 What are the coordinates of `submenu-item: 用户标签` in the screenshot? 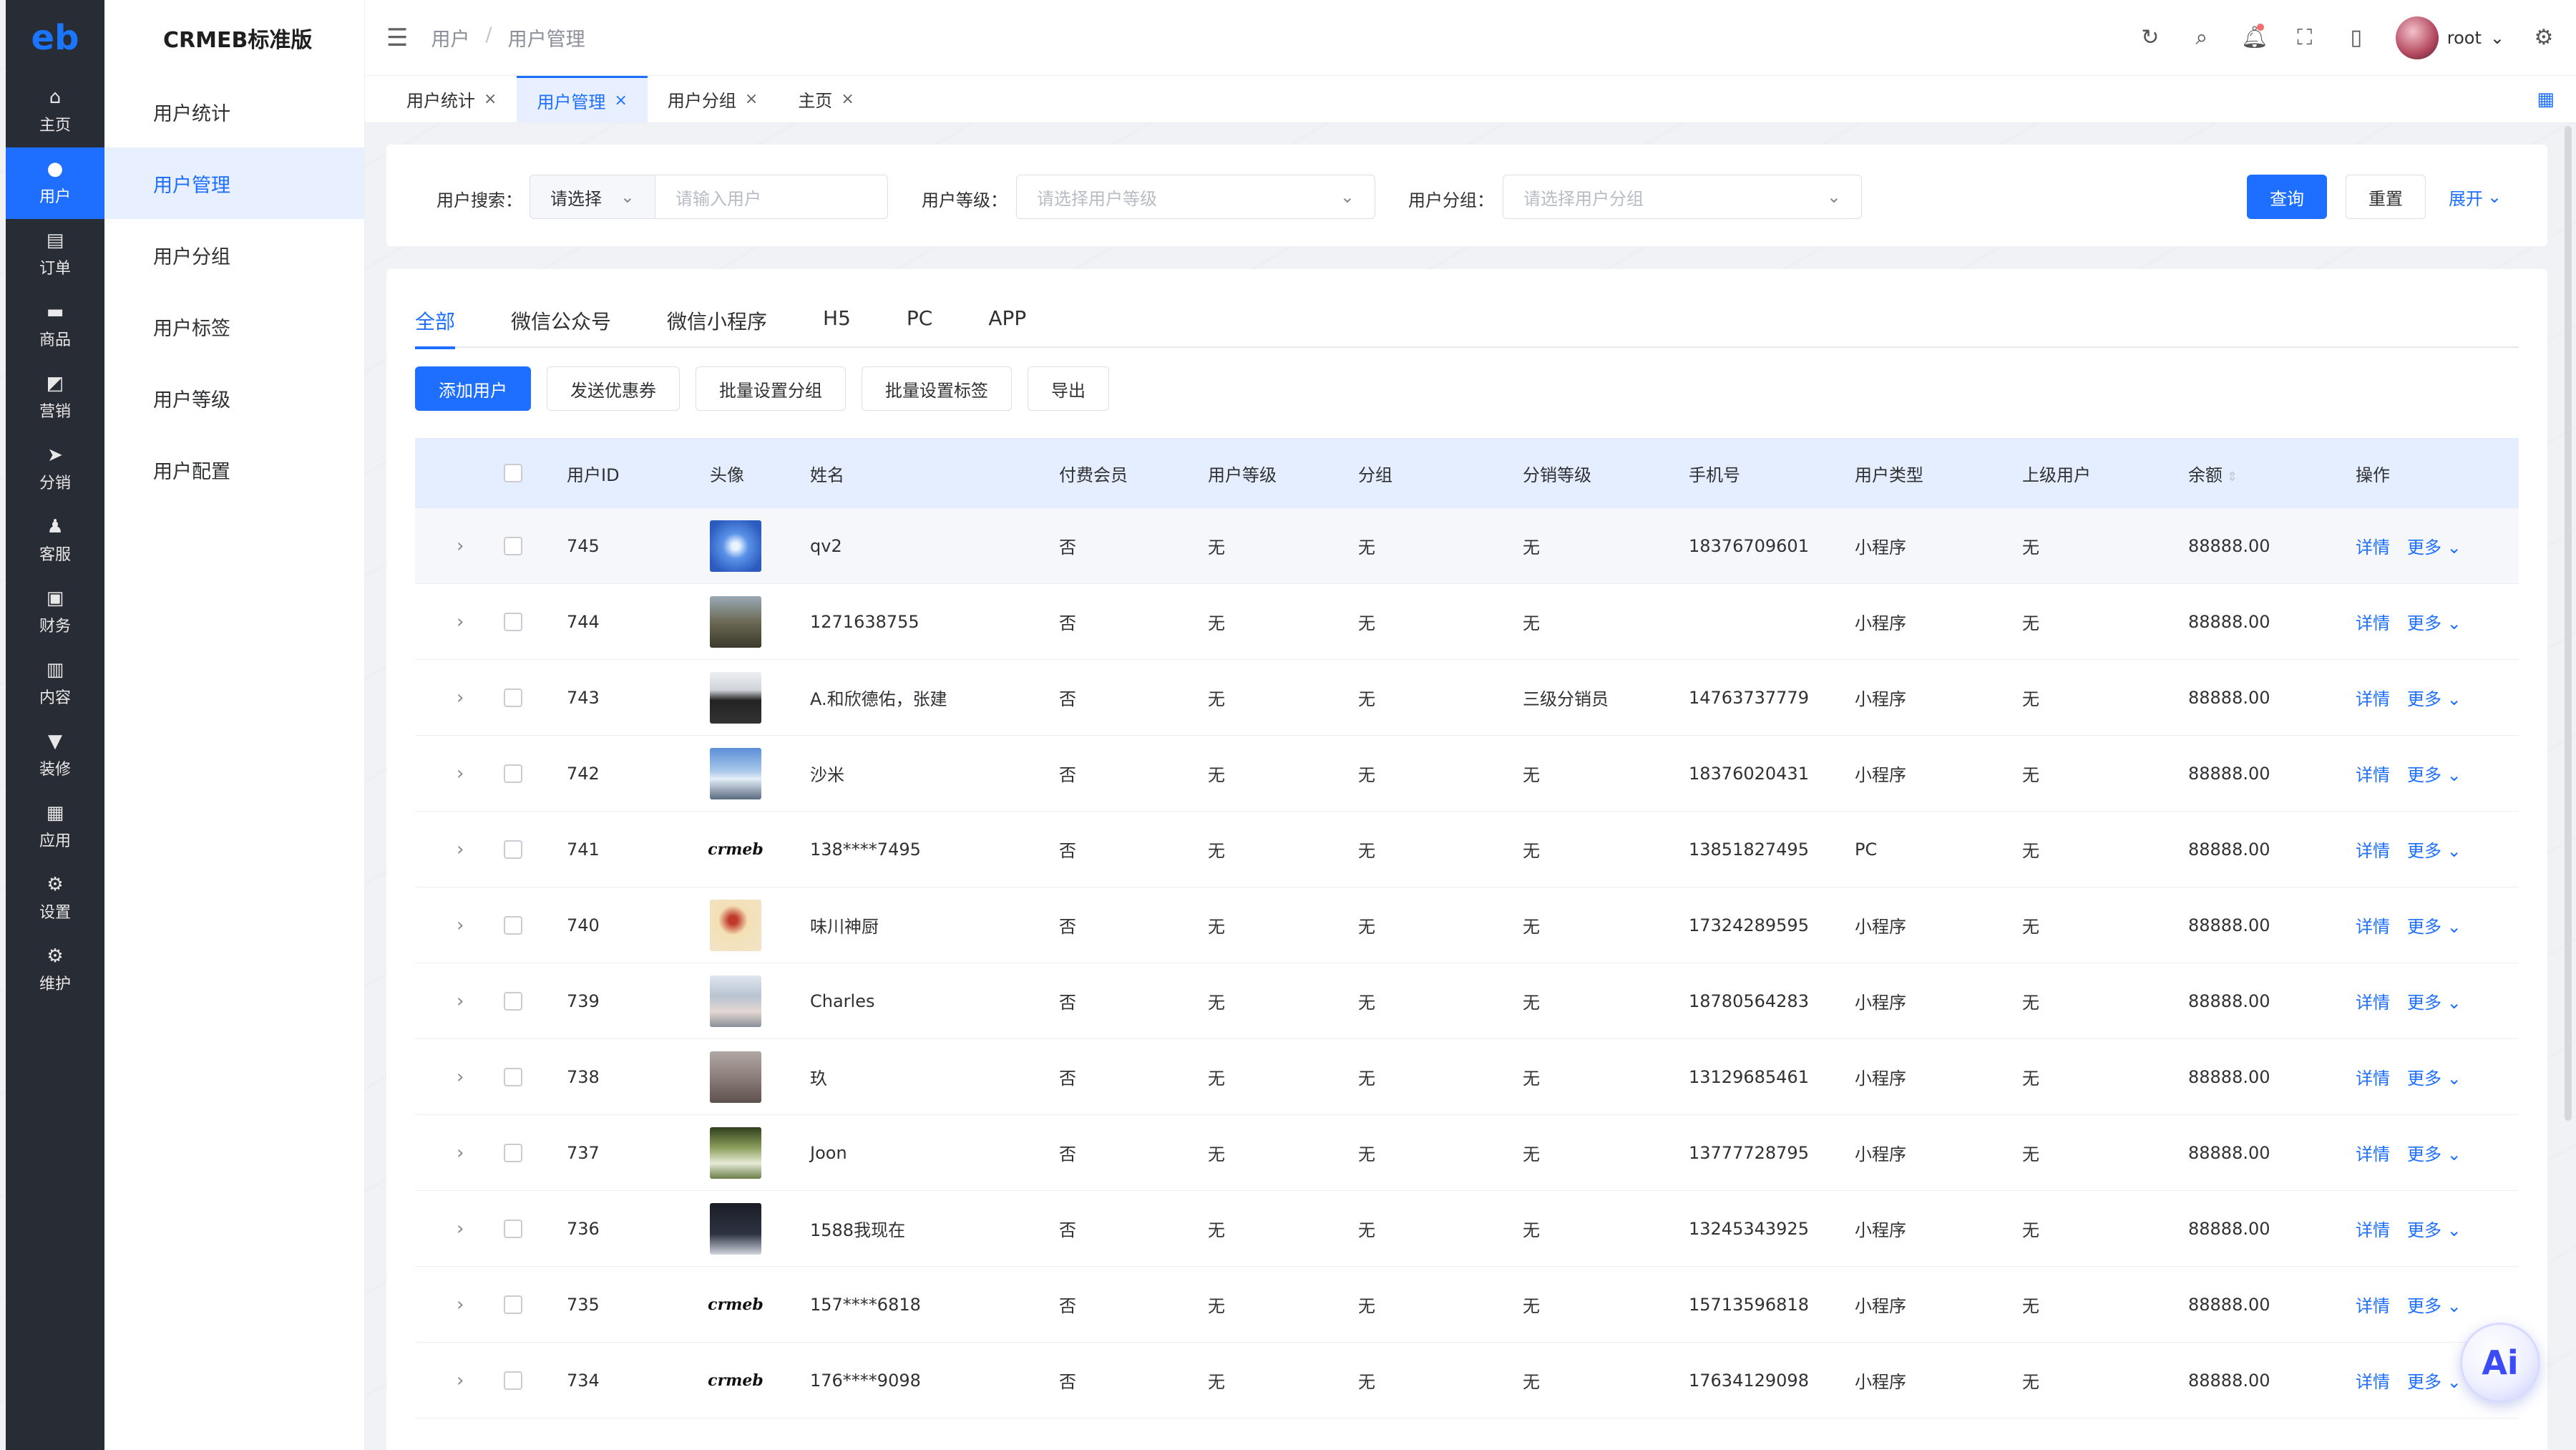 It's located at (234, 326).